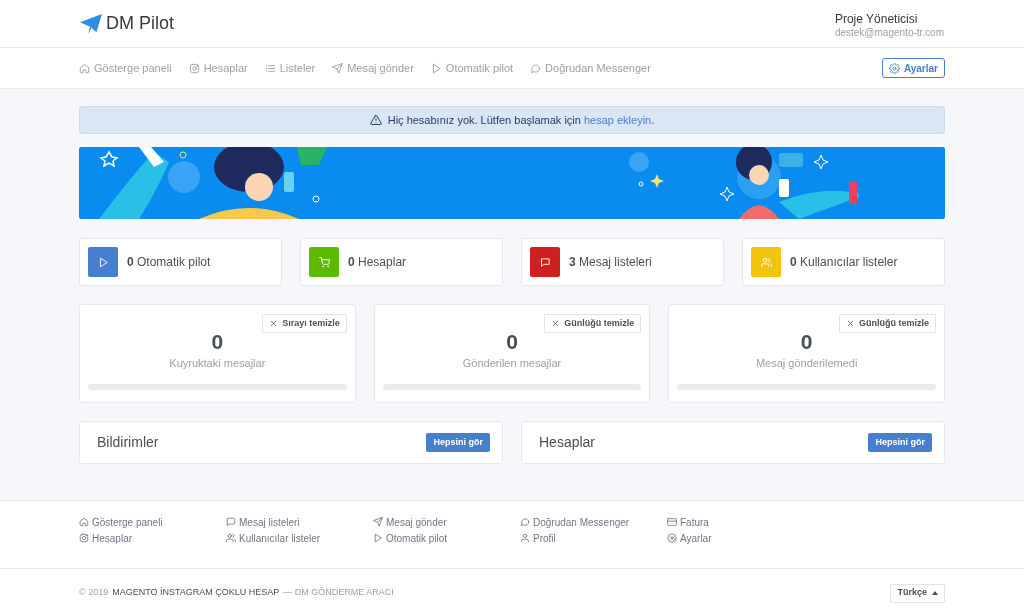 This screenshot has height=615, width=1024. What do you see at coordinates (545, 262) in the screenshot?
I see `message-icon` at bounding box center [545, 262].